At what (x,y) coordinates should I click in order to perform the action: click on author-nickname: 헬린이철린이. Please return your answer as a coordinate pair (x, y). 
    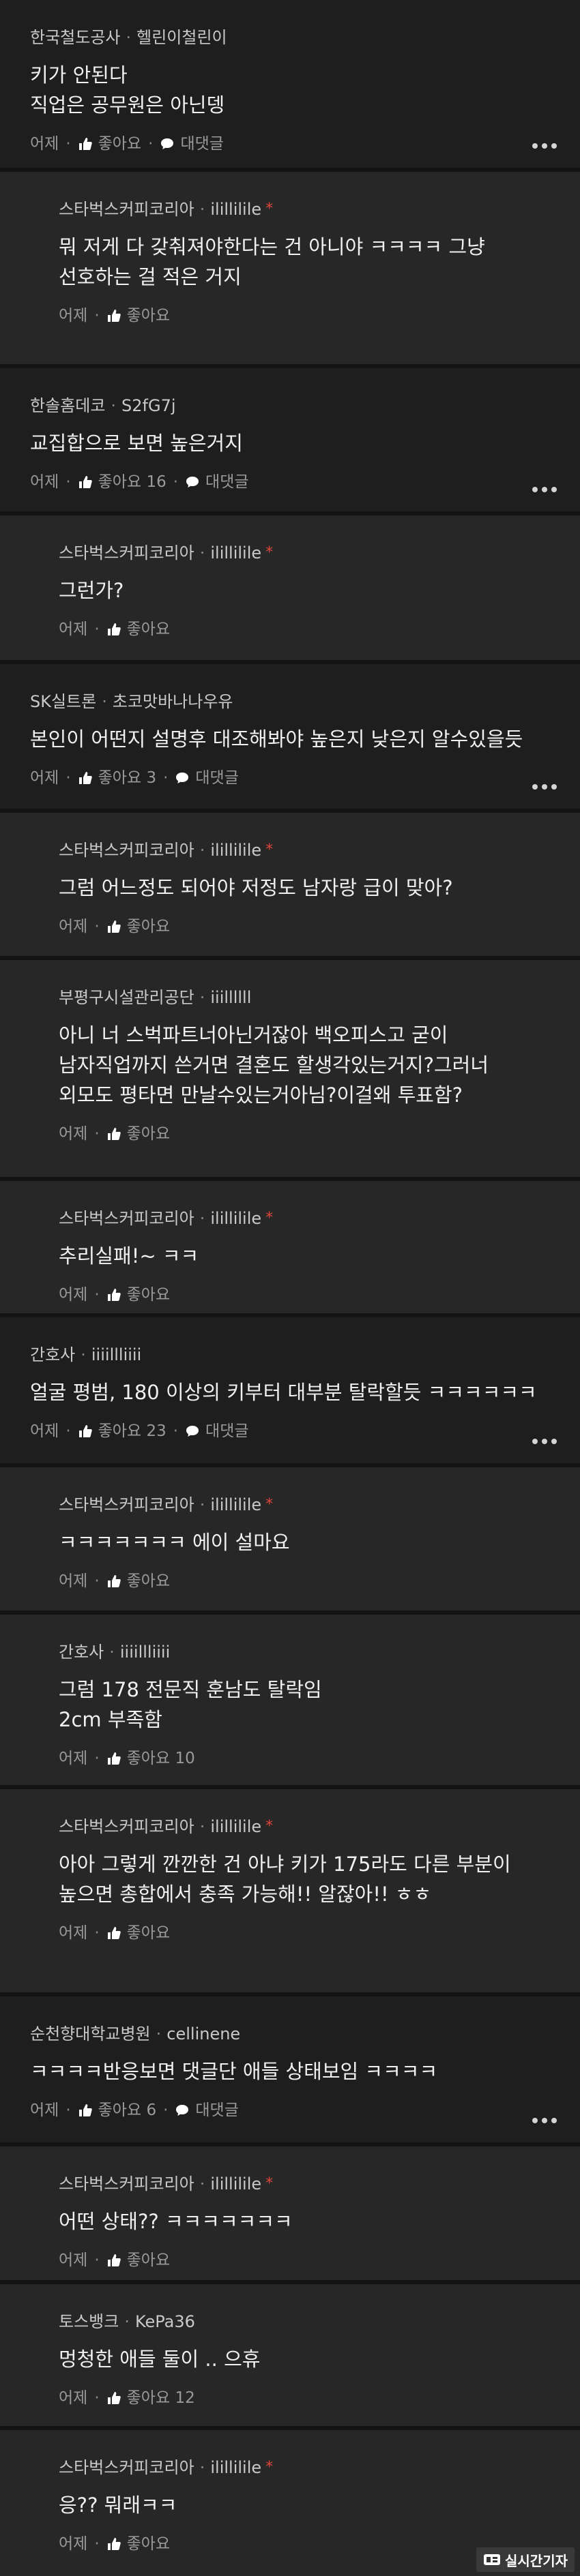
    Looking at the image, I should click on (181, 37).